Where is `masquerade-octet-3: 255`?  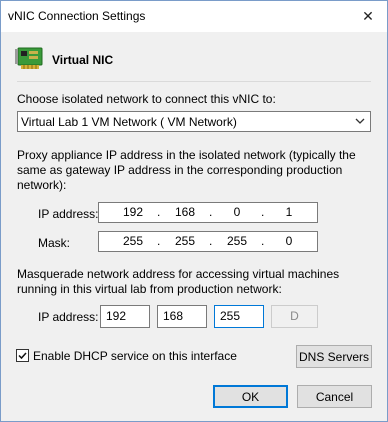 masquerade-octet-3: 255 is located at coordinates (239, 316).